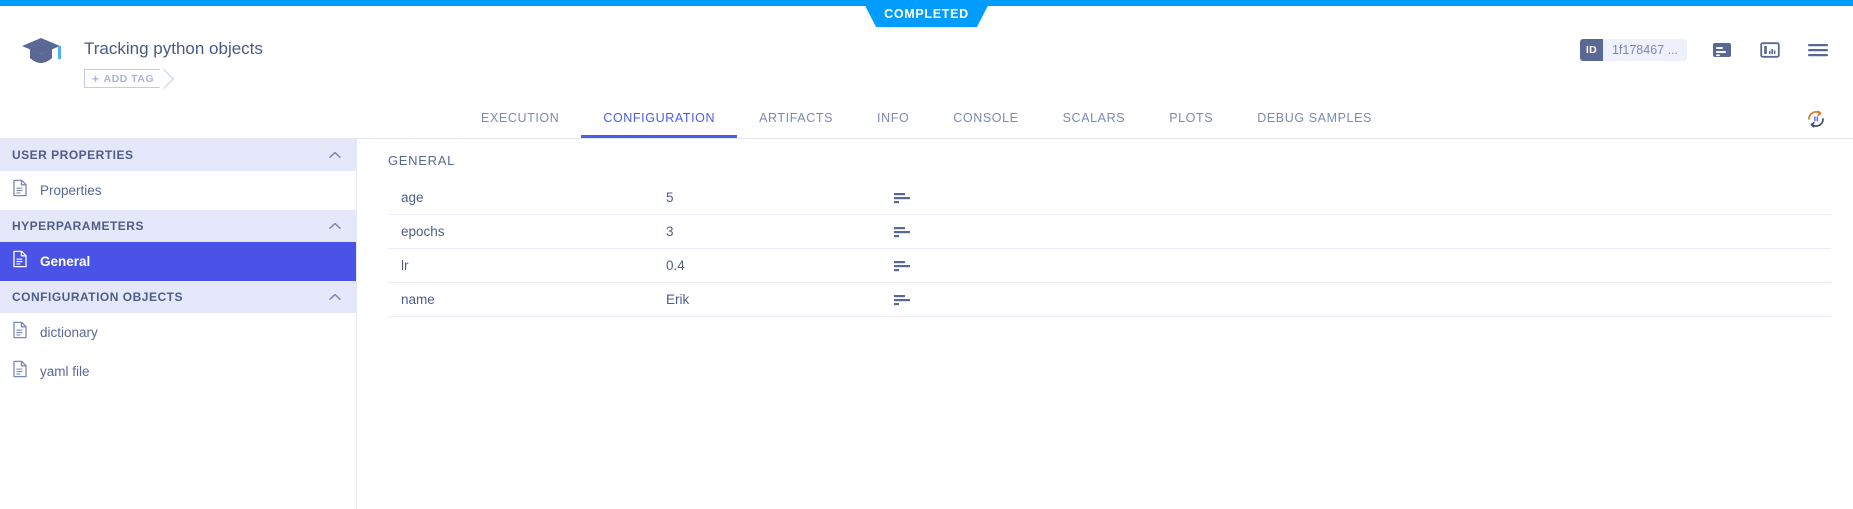  I want to click on param-value: Erik, so click(780, 299).